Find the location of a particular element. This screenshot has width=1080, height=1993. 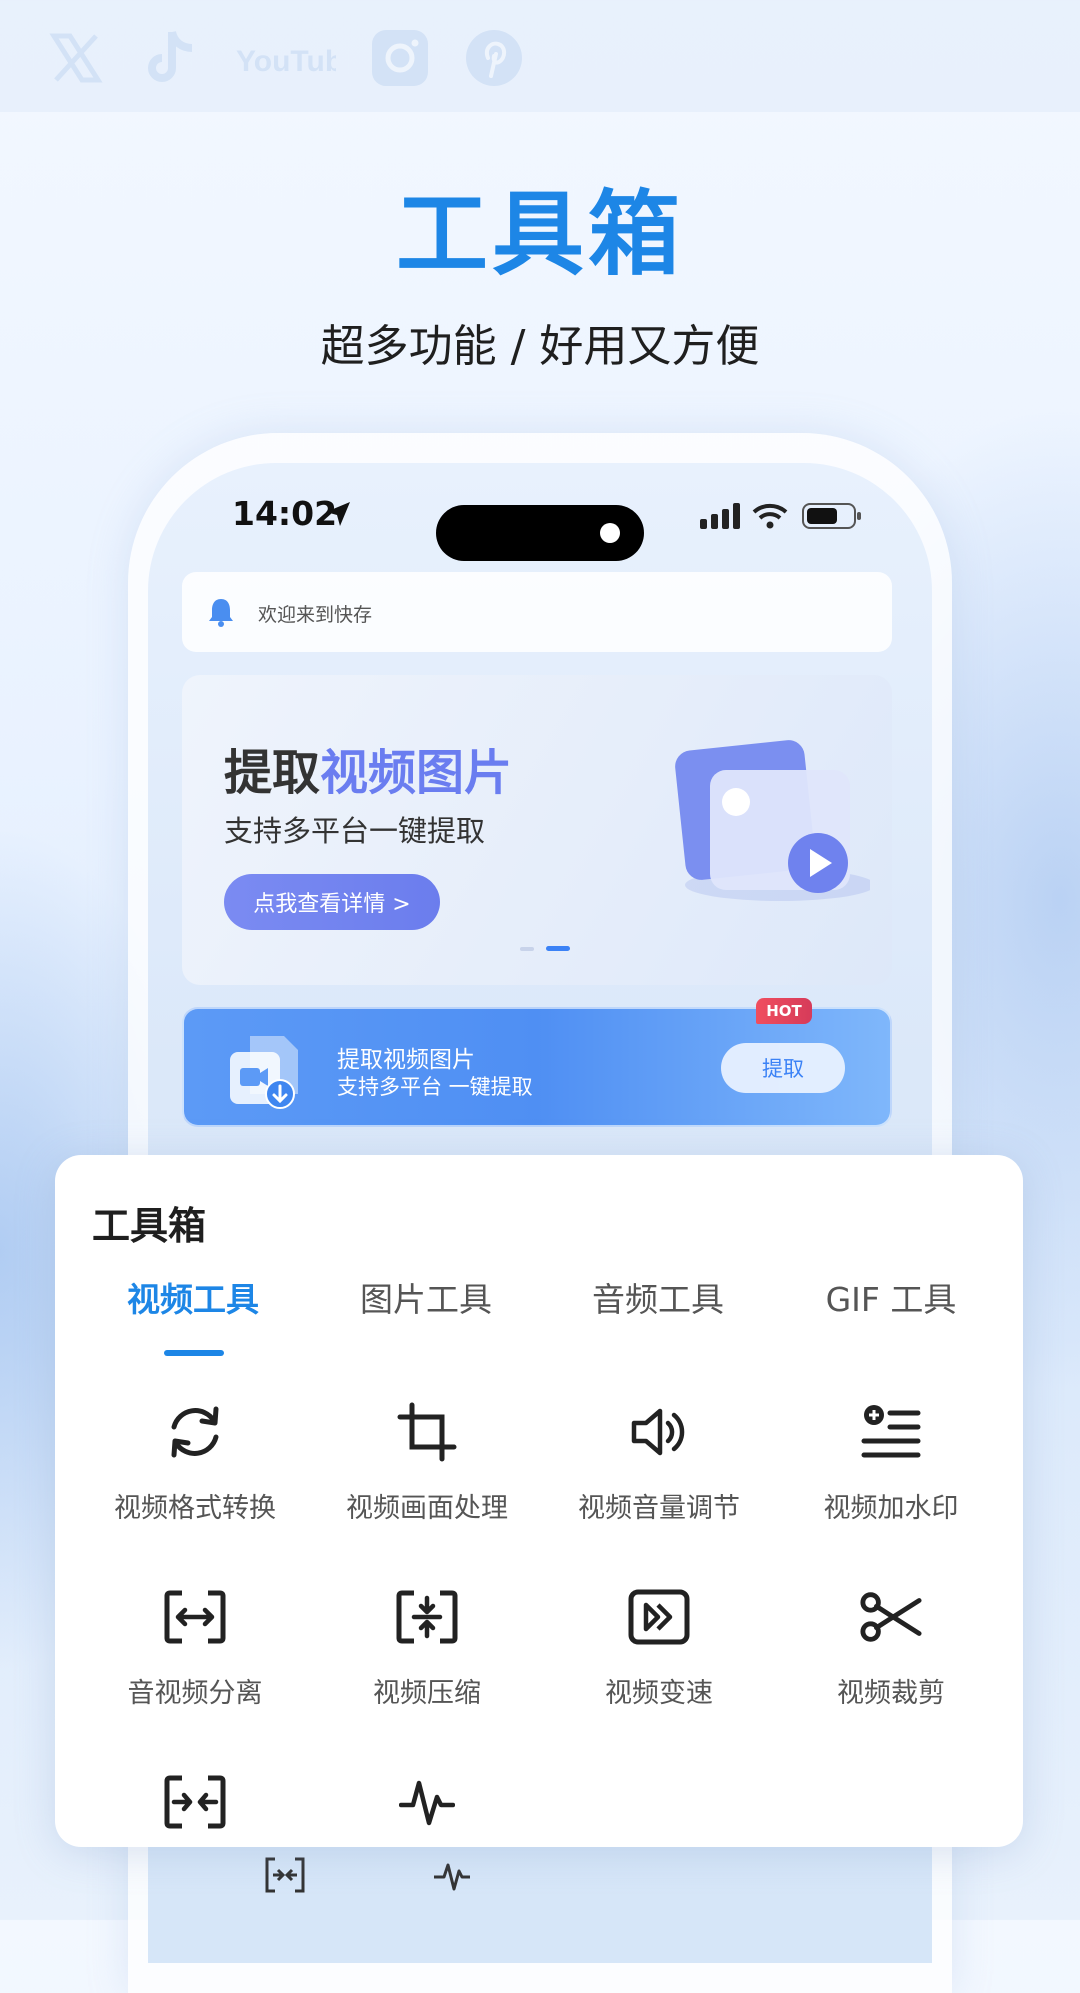

banner-subtitle: 支持多平台一键提取 is located at coordinates (355, 831).